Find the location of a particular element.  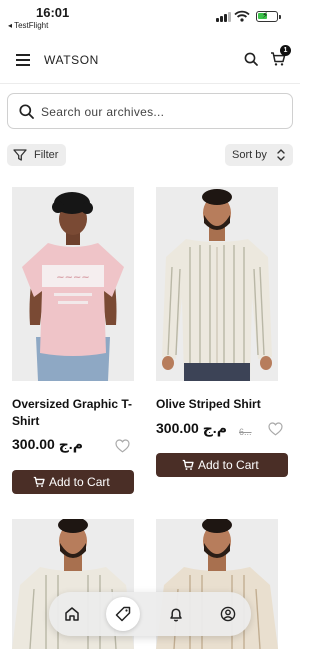

status-time: 16:01 is located at coordinates (53, 12).